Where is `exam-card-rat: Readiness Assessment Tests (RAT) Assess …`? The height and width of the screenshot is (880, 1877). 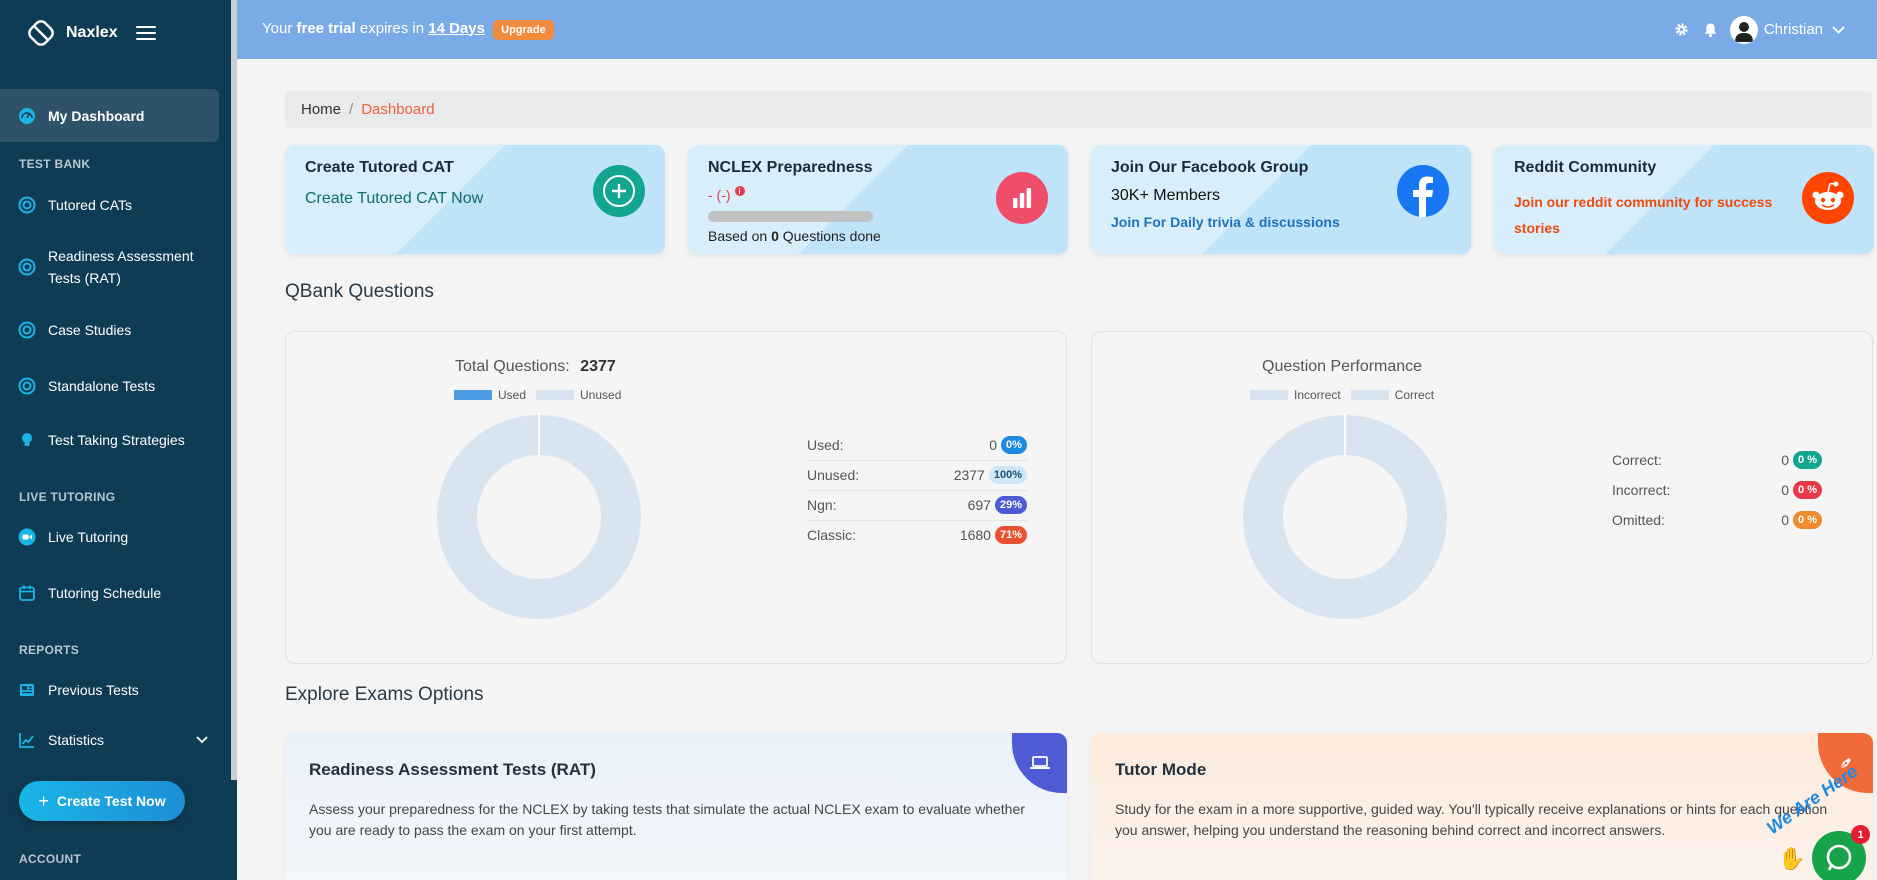
exam-card-rat: Readiness Assessment Tests (RAT) Assess … is located at coordinates (676, 806).